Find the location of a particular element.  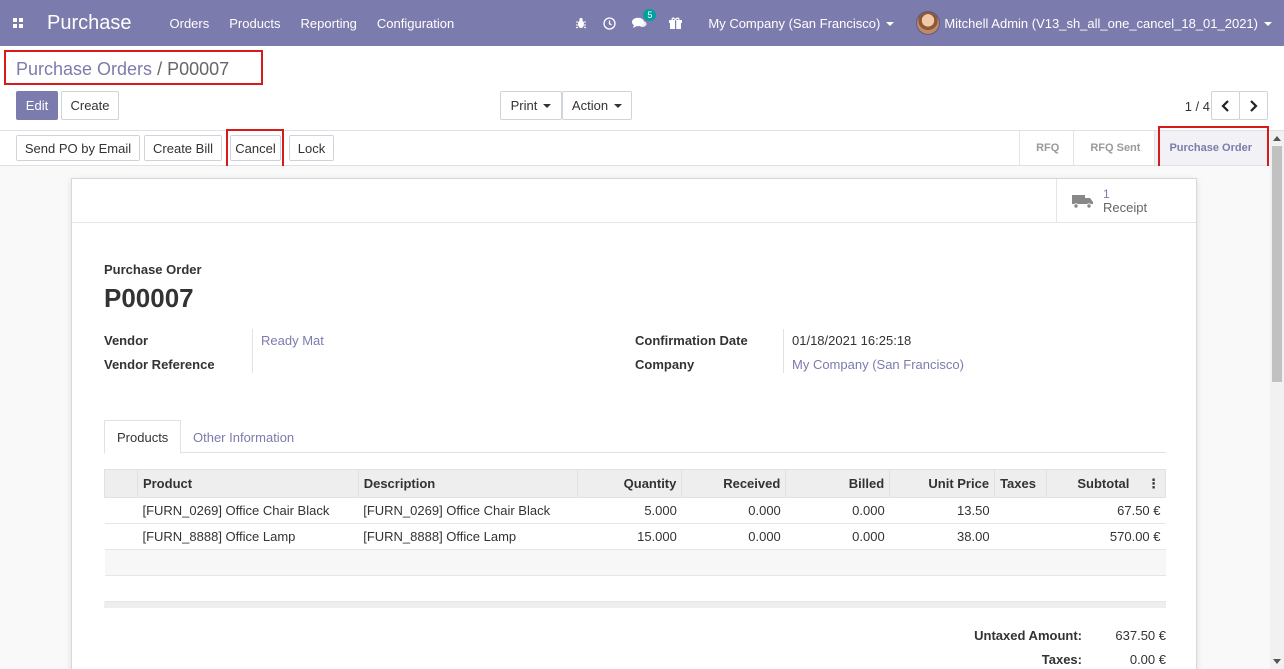

breadcrumb-parent: Purchase Orders is located at coordinates (84, 69).